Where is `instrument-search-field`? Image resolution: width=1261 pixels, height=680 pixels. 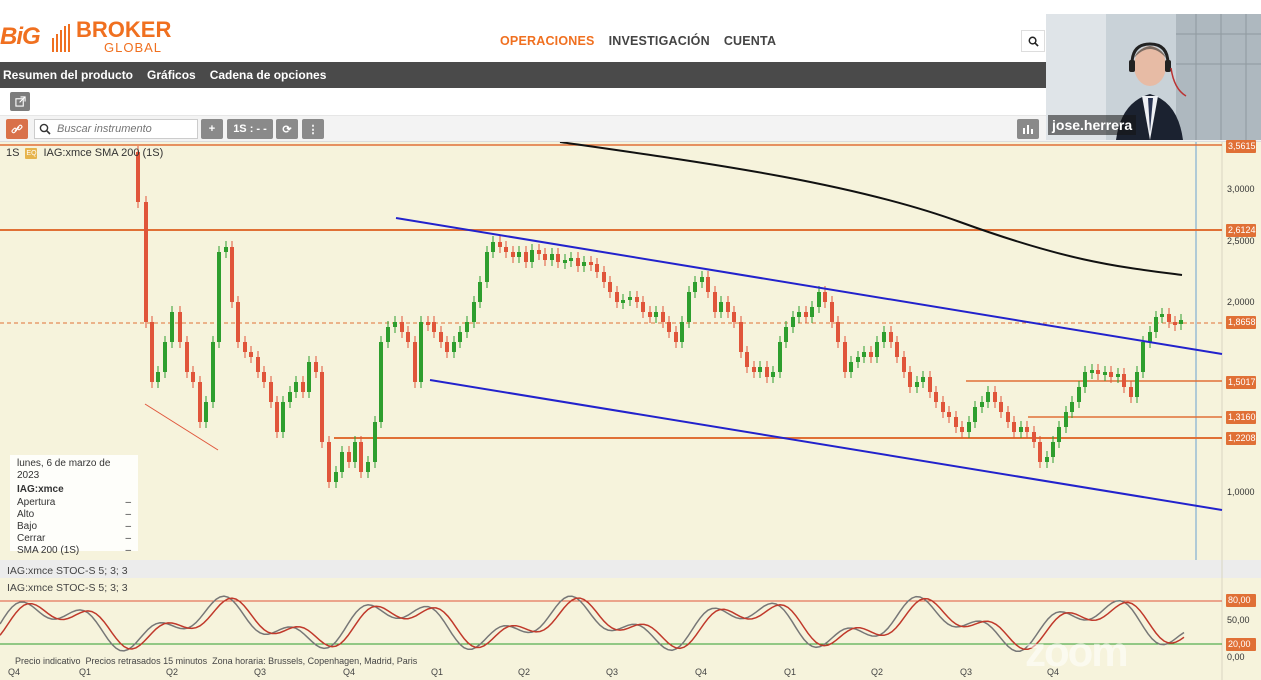
instrument-search-field is located at coordinates (116, 129).